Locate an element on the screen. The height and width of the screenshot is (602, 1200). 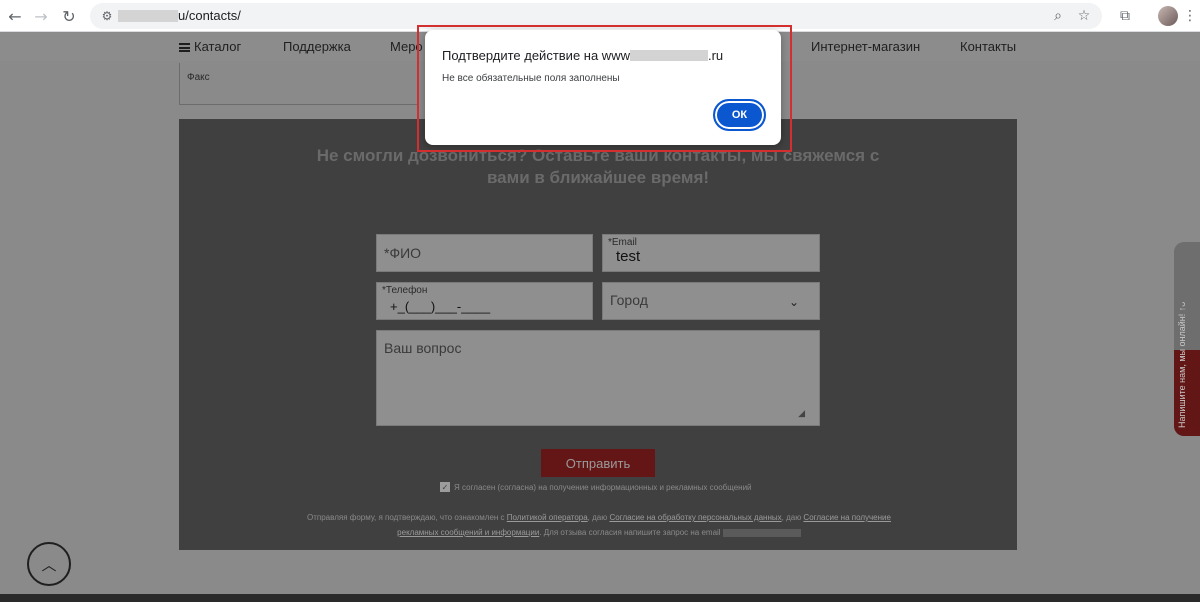
chat-widget-tab: Напишите нам, мы онлайн! ↑ᴗ is located at coordinates (1187, 339).